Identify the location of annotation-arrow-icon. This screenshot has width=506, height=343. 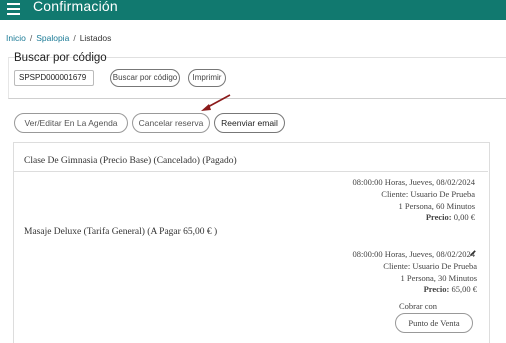
(216, 102).